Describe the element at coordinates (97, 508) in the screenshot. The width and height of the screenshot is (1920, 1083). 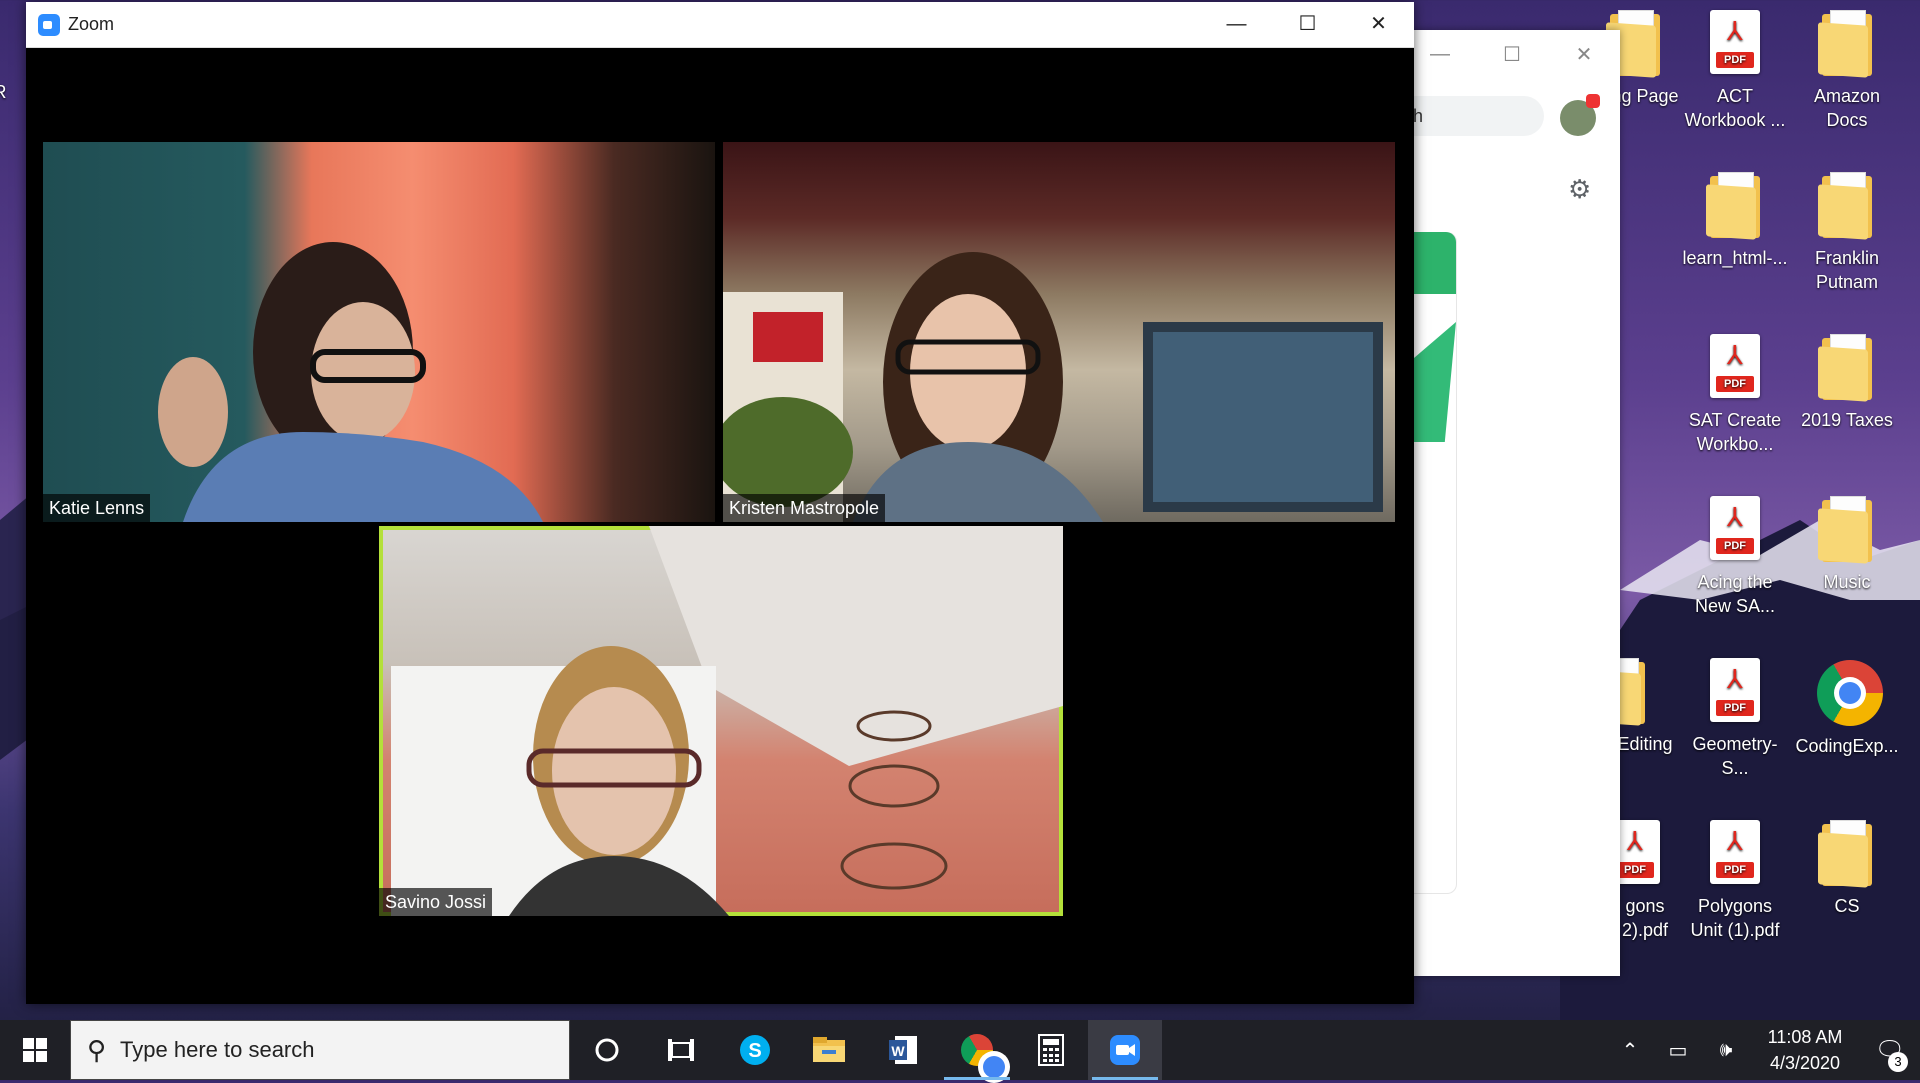
I see `participant-name-label: Katie Lenns` at that location.